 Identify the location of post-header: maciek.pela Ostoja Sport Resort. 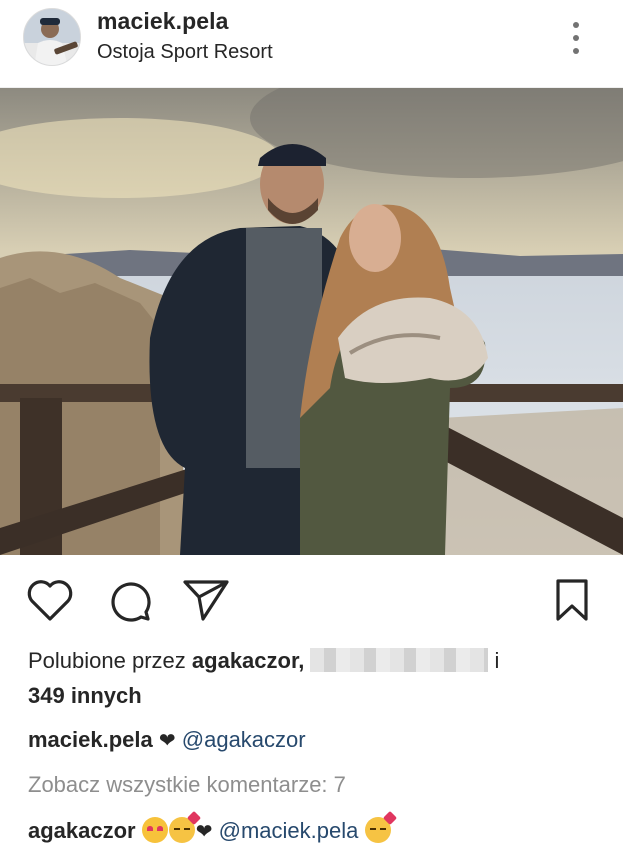
(311, 44).